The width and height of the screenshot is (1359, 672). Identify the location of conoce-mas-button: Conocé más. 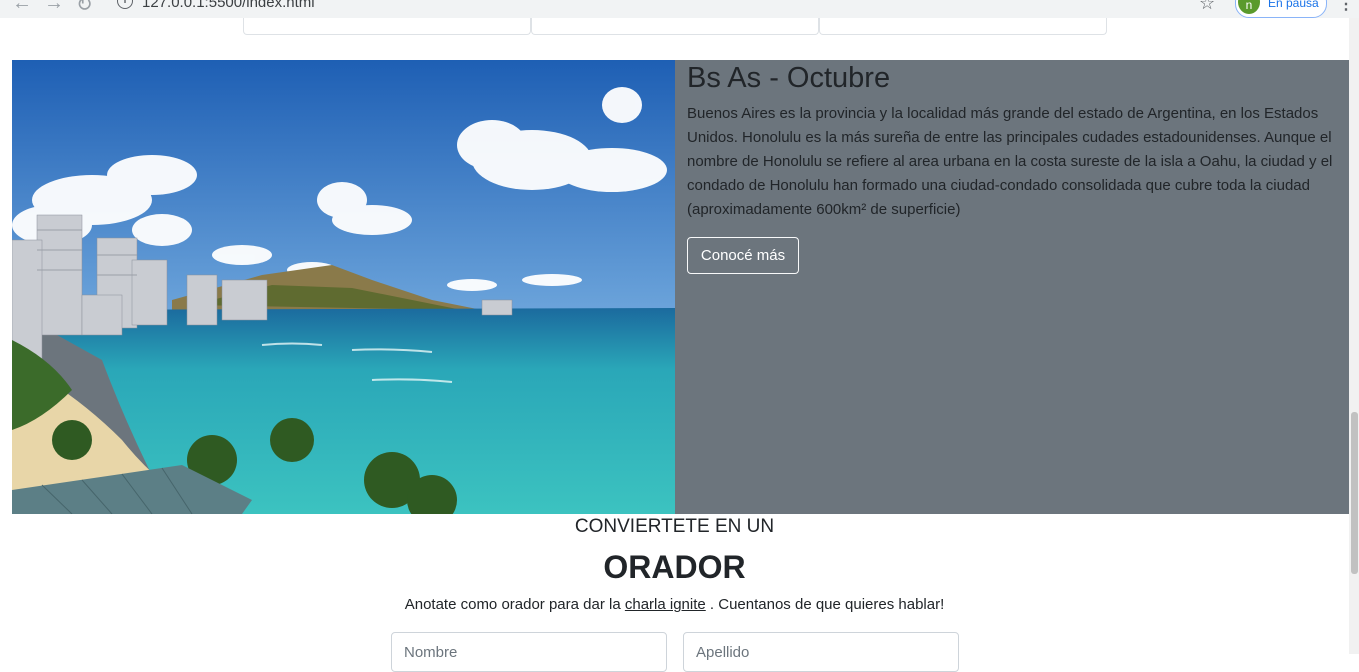
(743, 255).